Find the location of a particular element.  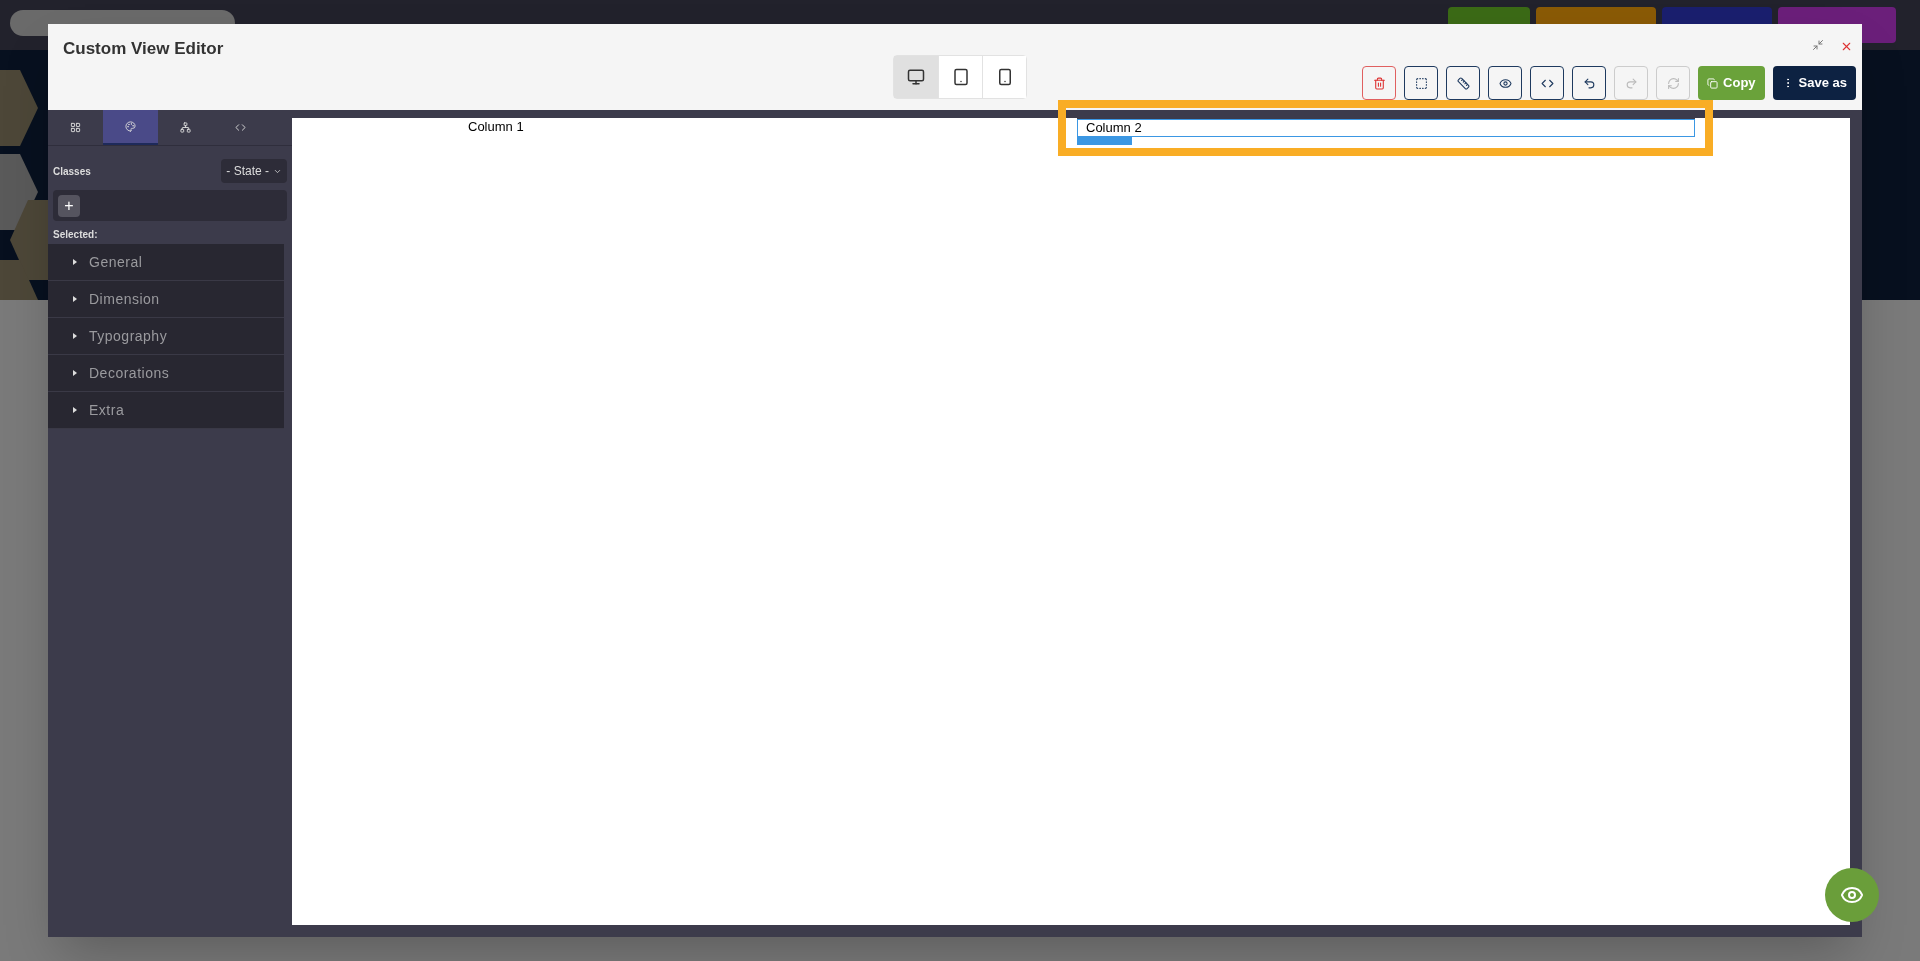

select-icon is located at coordinates (1421, 83).